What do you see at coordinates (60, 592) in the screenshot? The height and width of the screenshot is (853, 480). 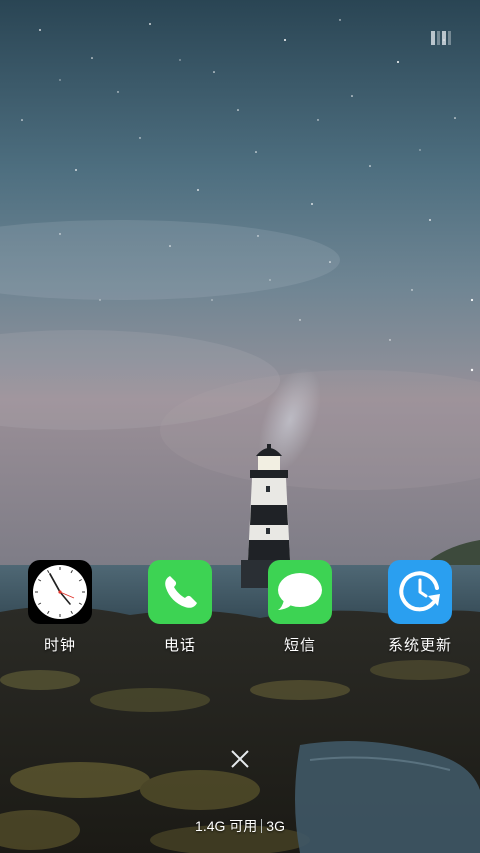 I see `clock-icon` at bounding box center [60, 592].